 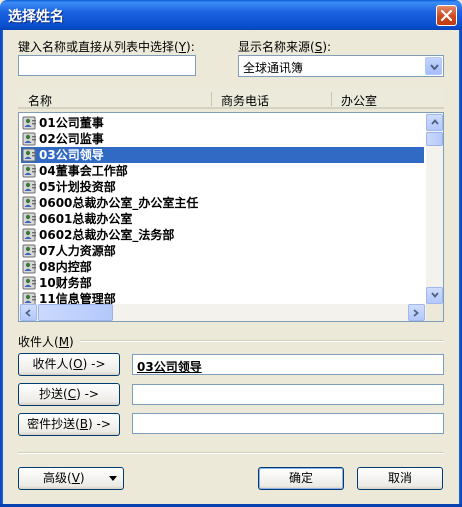 I want to click on address-book-select: 全球通讯簿, so click(x=341, y=66).